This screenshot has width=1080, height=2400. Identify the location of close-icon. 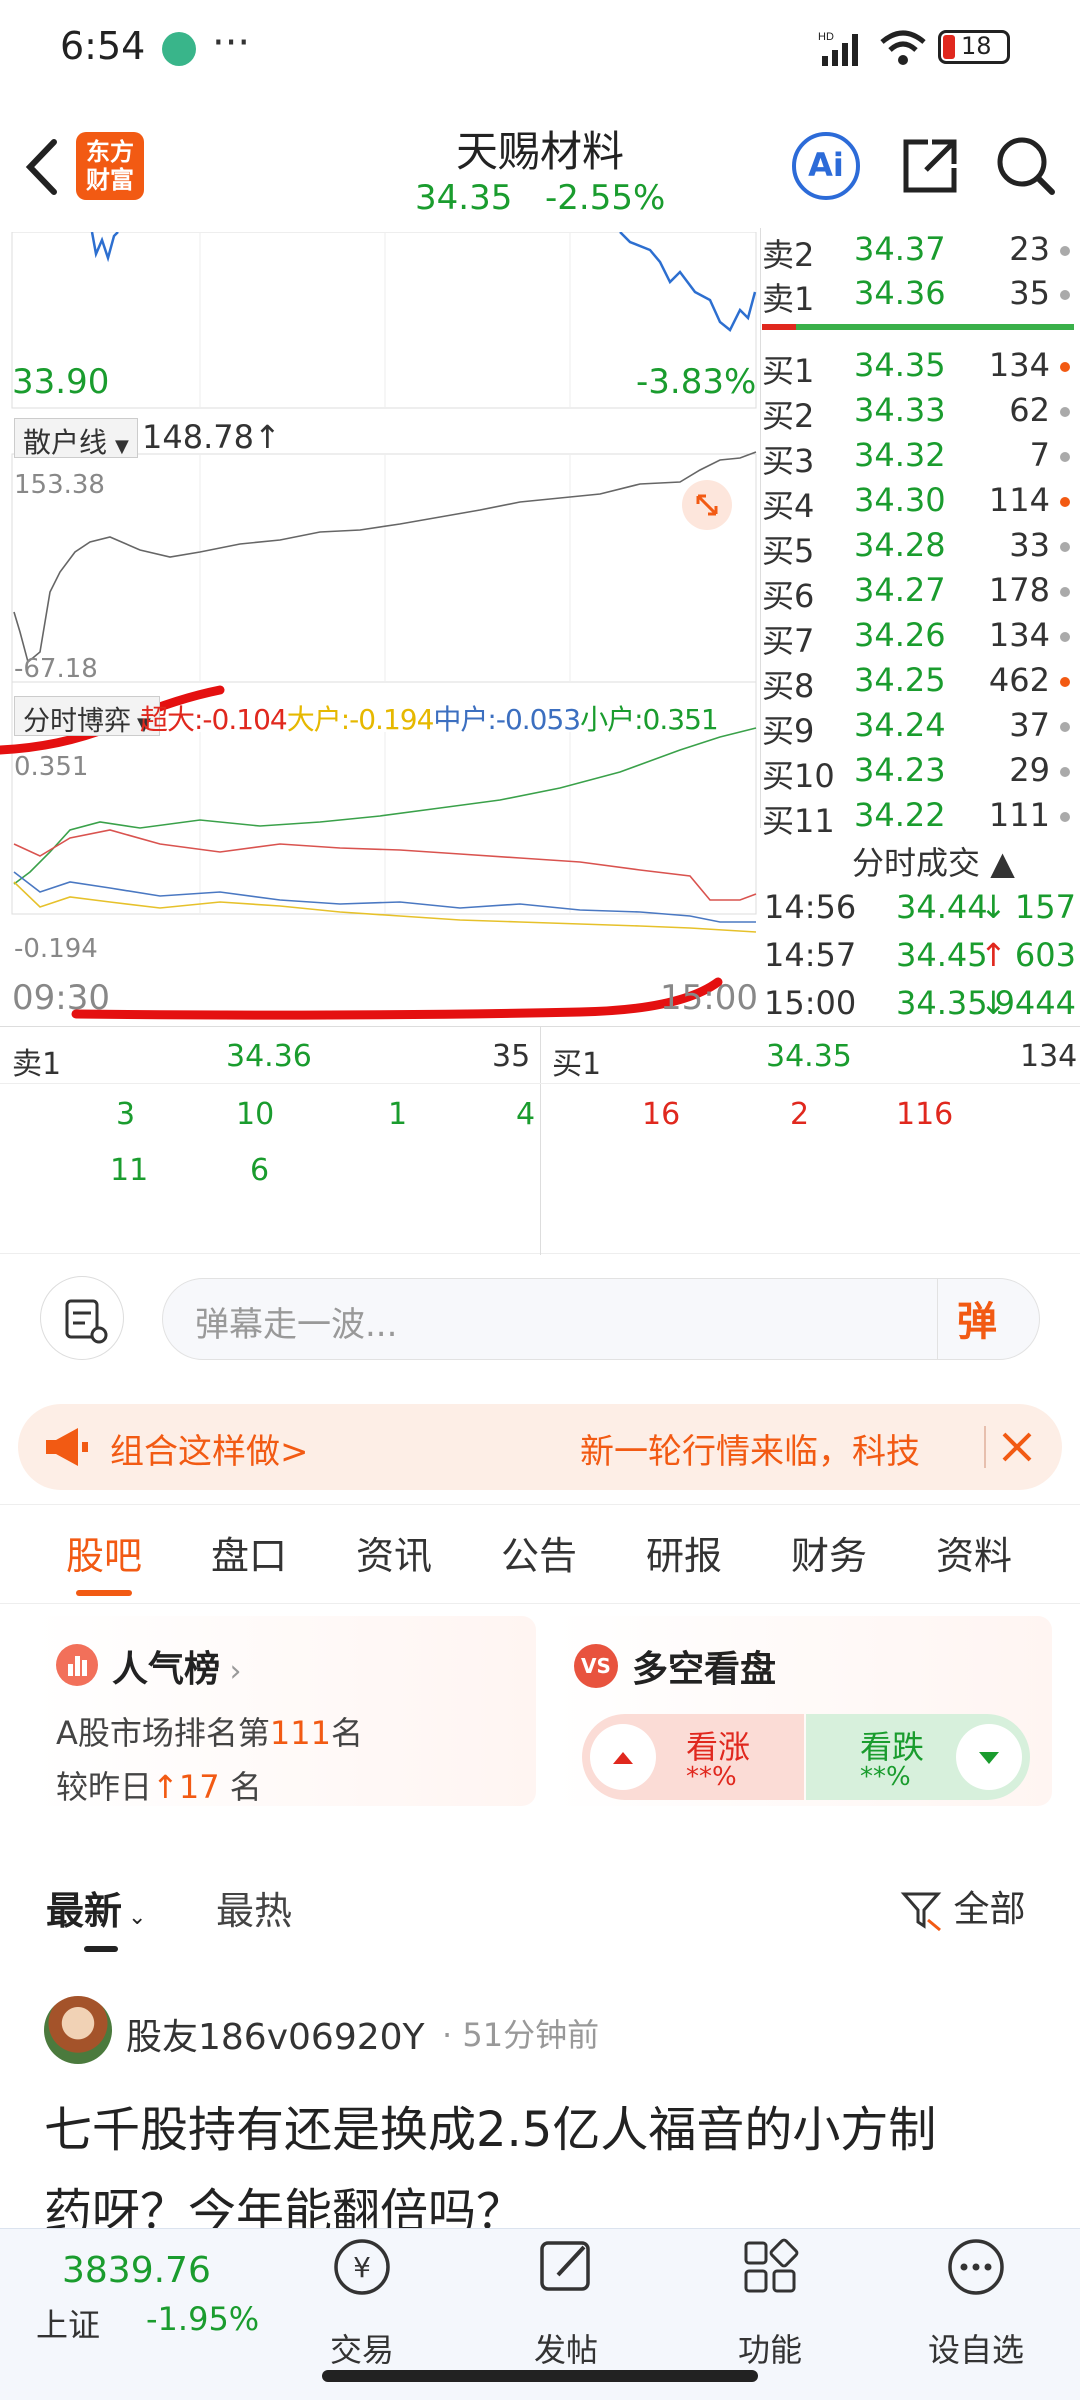
(1017, 1447).